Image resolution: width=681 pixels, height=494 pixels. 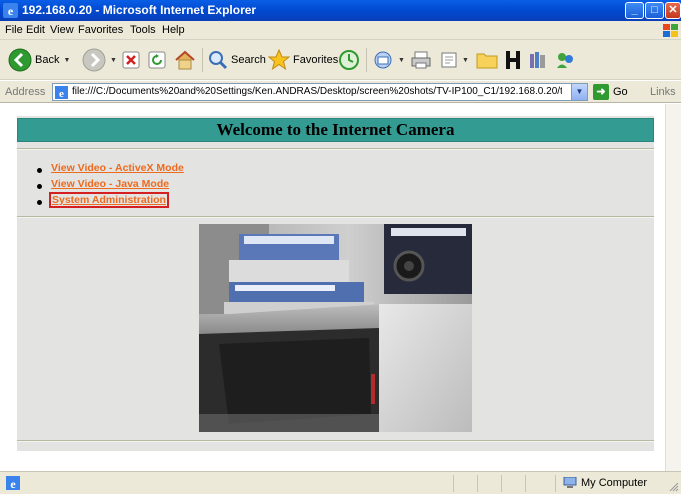 I want to click on view-video-java-link: View Video - Java Mode, so click(x=110, y=184).